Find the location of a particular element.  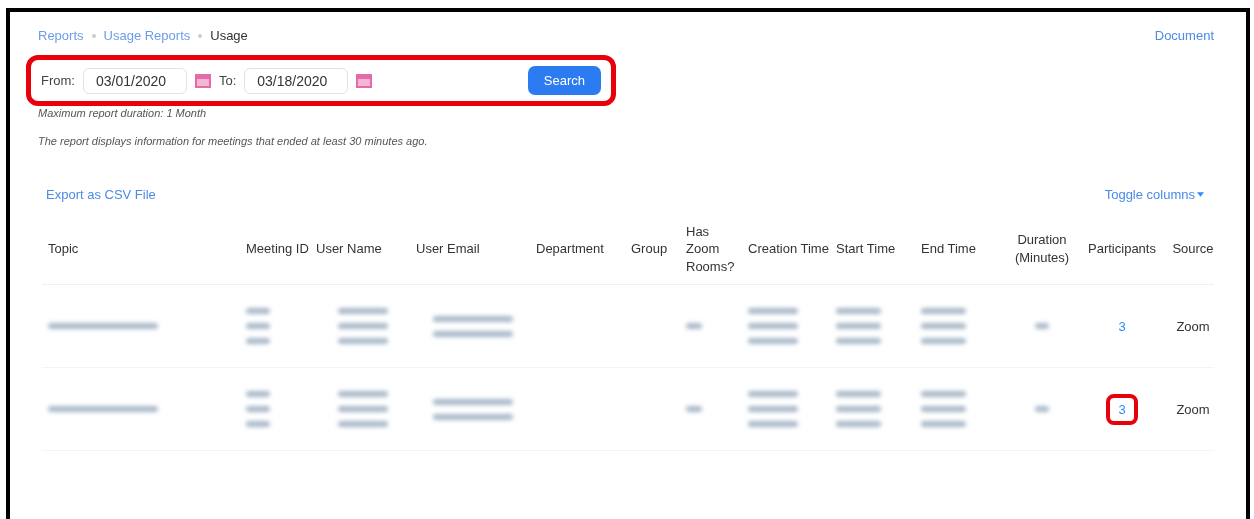

to-date-field: 03/18/2020 is located at coordinates (296, 80).